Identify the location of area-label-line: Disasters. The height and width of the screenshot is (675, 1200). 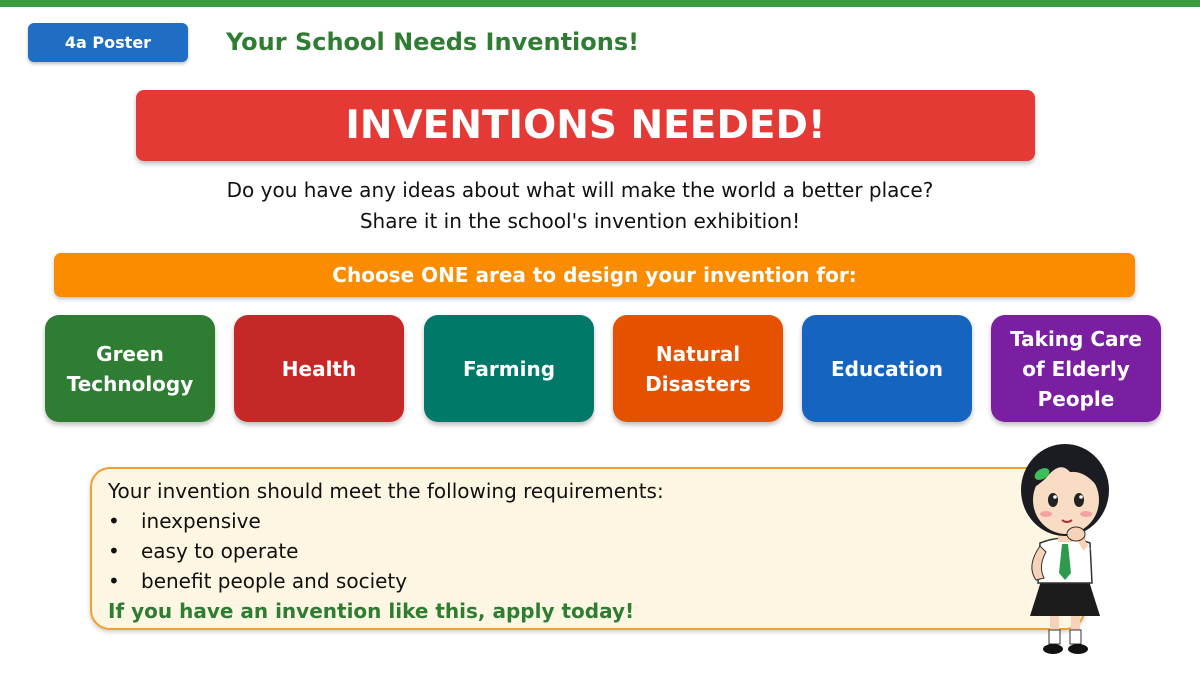
(698, 383).